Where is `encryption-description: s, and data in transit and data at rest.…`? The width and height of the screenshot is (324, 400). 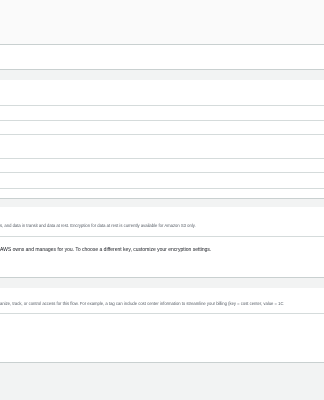
encryption-description: s, and data in transit and data at rest.… is located at coordinates (98, 225).